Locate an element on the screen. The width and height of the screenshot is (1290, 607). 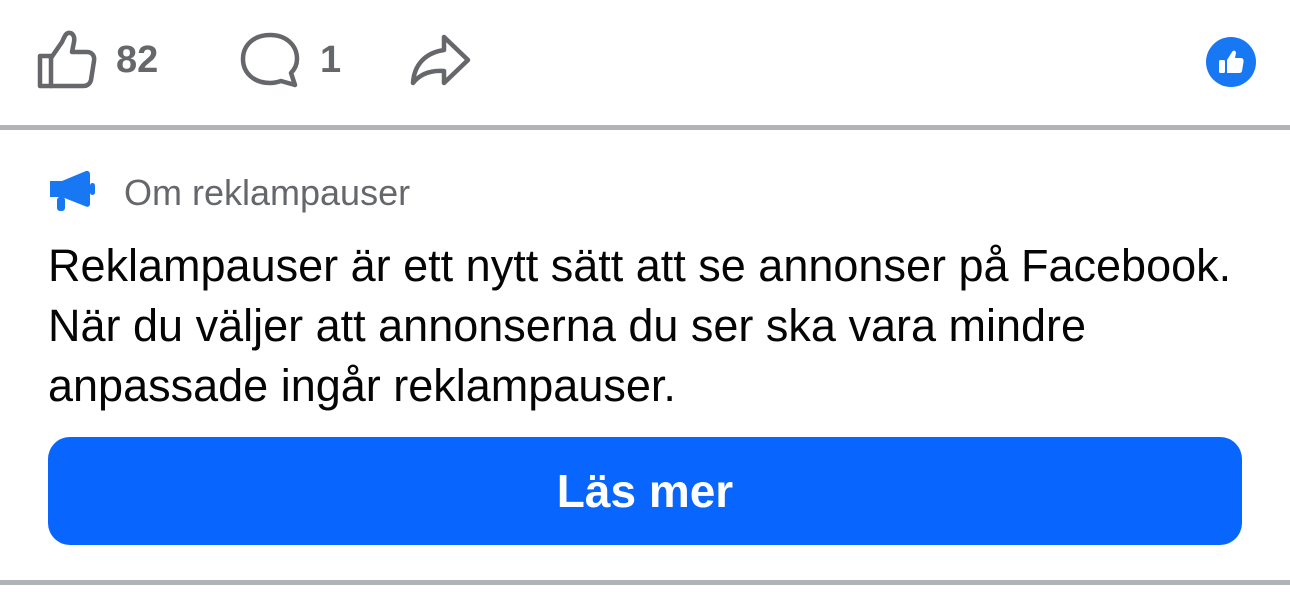
megaphone-icon is located at coordinates (72, 193).